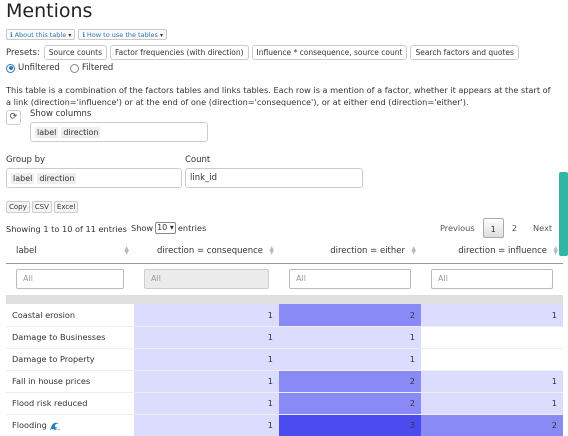 Image resolution: width=568 pixels, height=436 pixels. Describe the element at coordinates (350, 425) in the screenshot. I see `cell-either: 3` at that location.